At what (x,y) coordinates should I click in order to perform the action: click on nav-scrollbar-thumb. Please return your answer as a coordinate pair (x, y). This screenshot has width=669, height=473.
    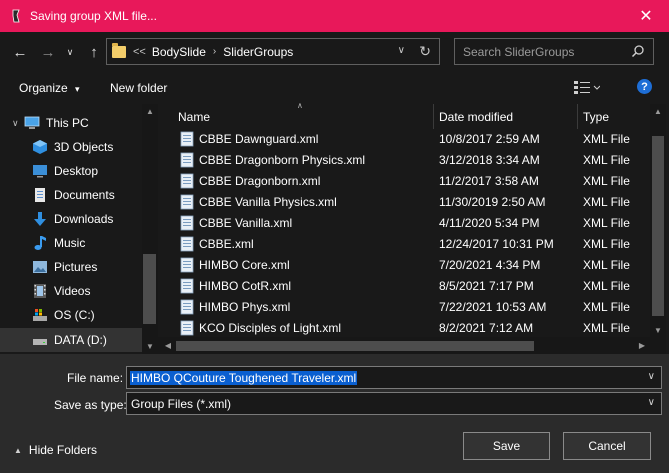
    Looking at the image, I should click on (149, 289).